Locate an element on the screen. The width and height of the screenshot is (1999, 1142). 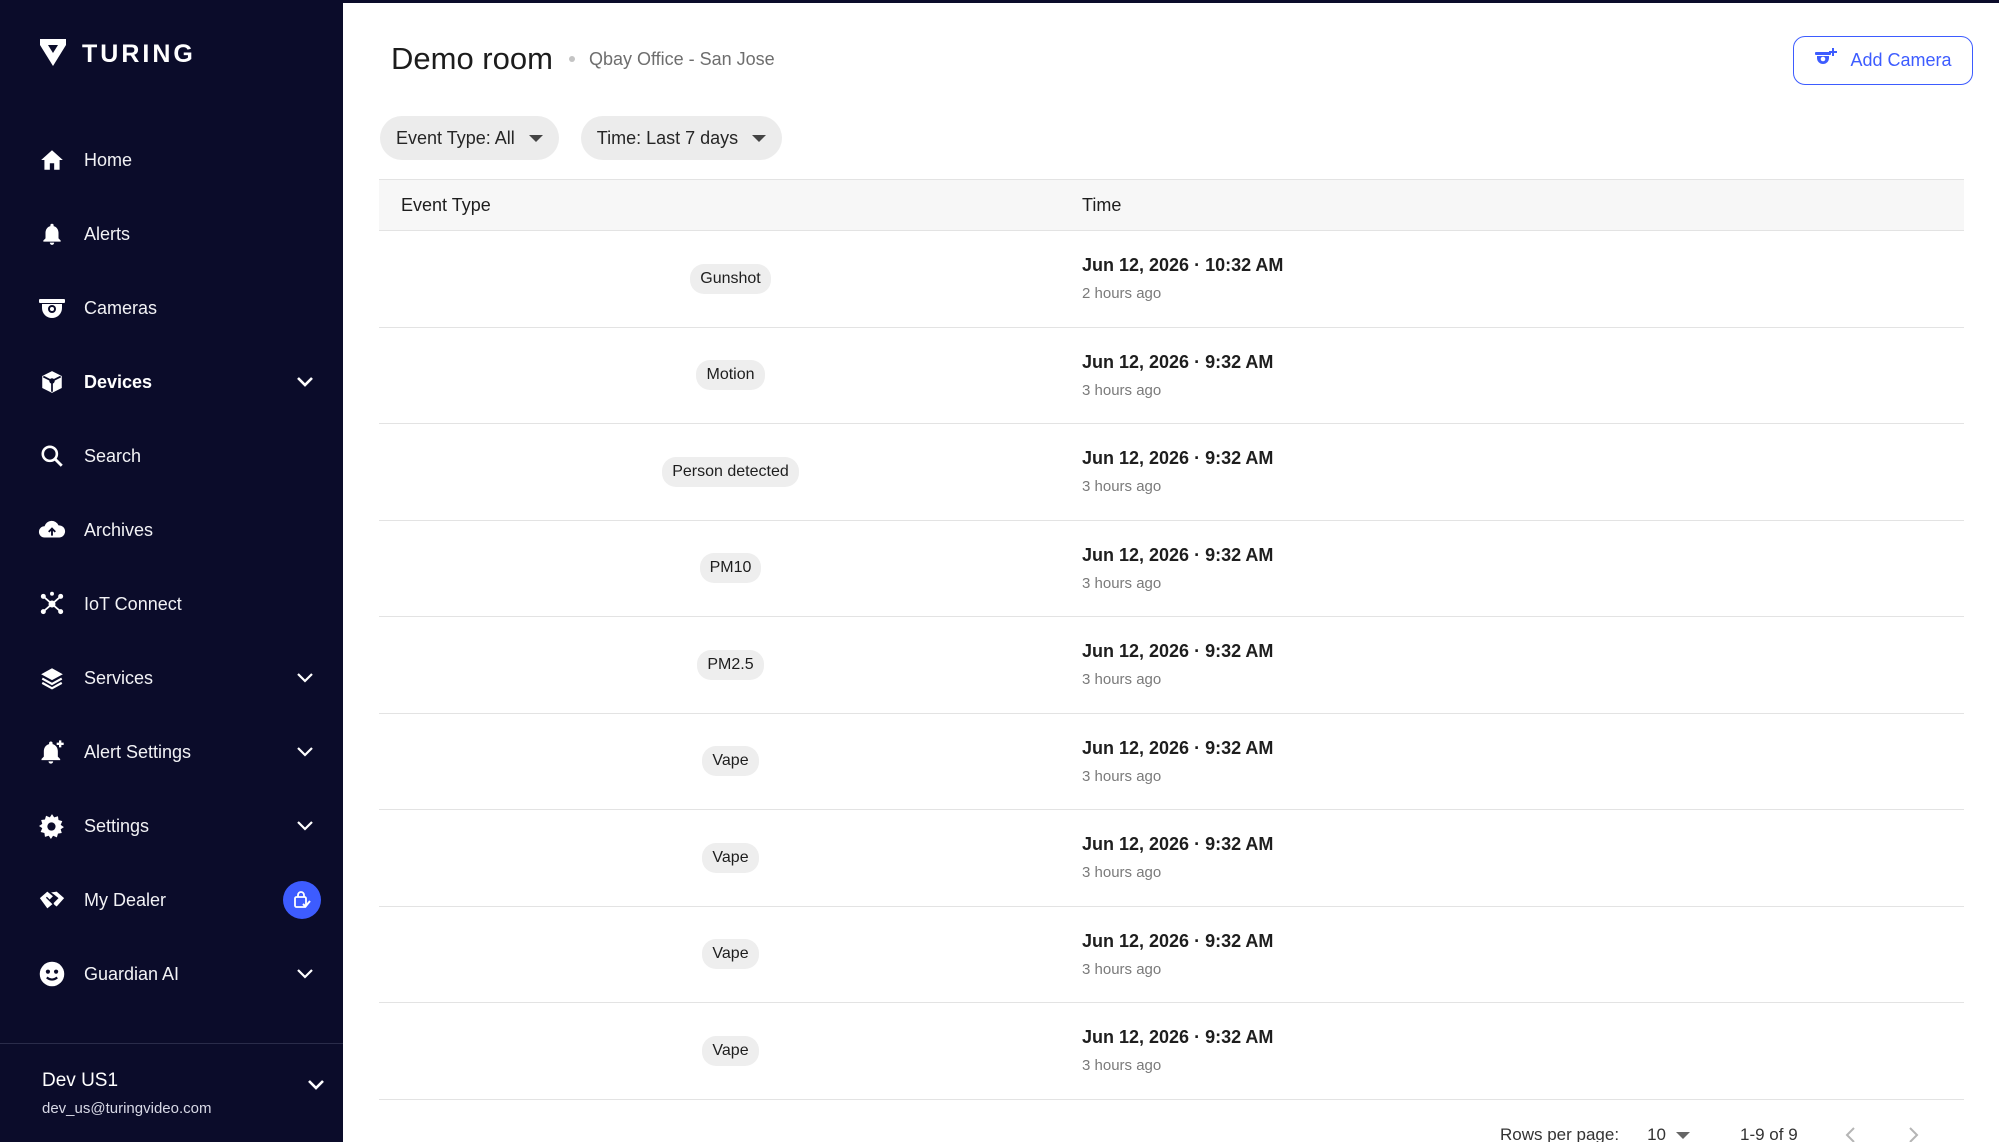
sidebar-item-home: Home is located at coordinates (171, 160).